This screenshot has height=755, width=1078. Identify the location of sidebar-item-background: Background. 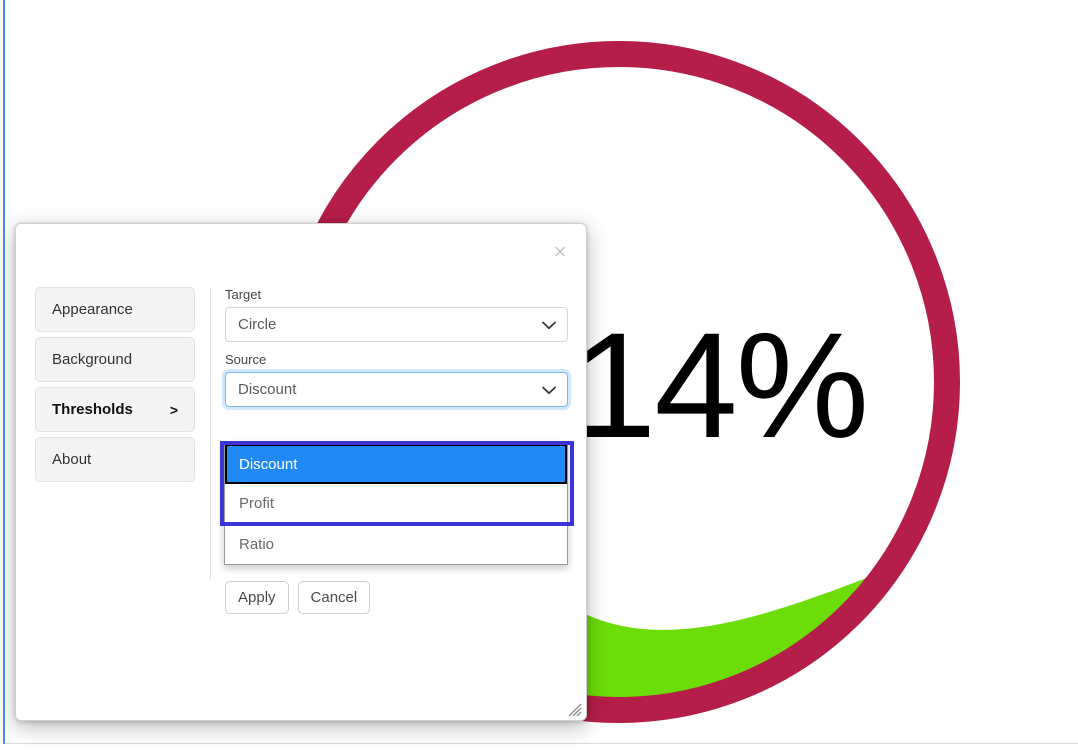
(115, 359).